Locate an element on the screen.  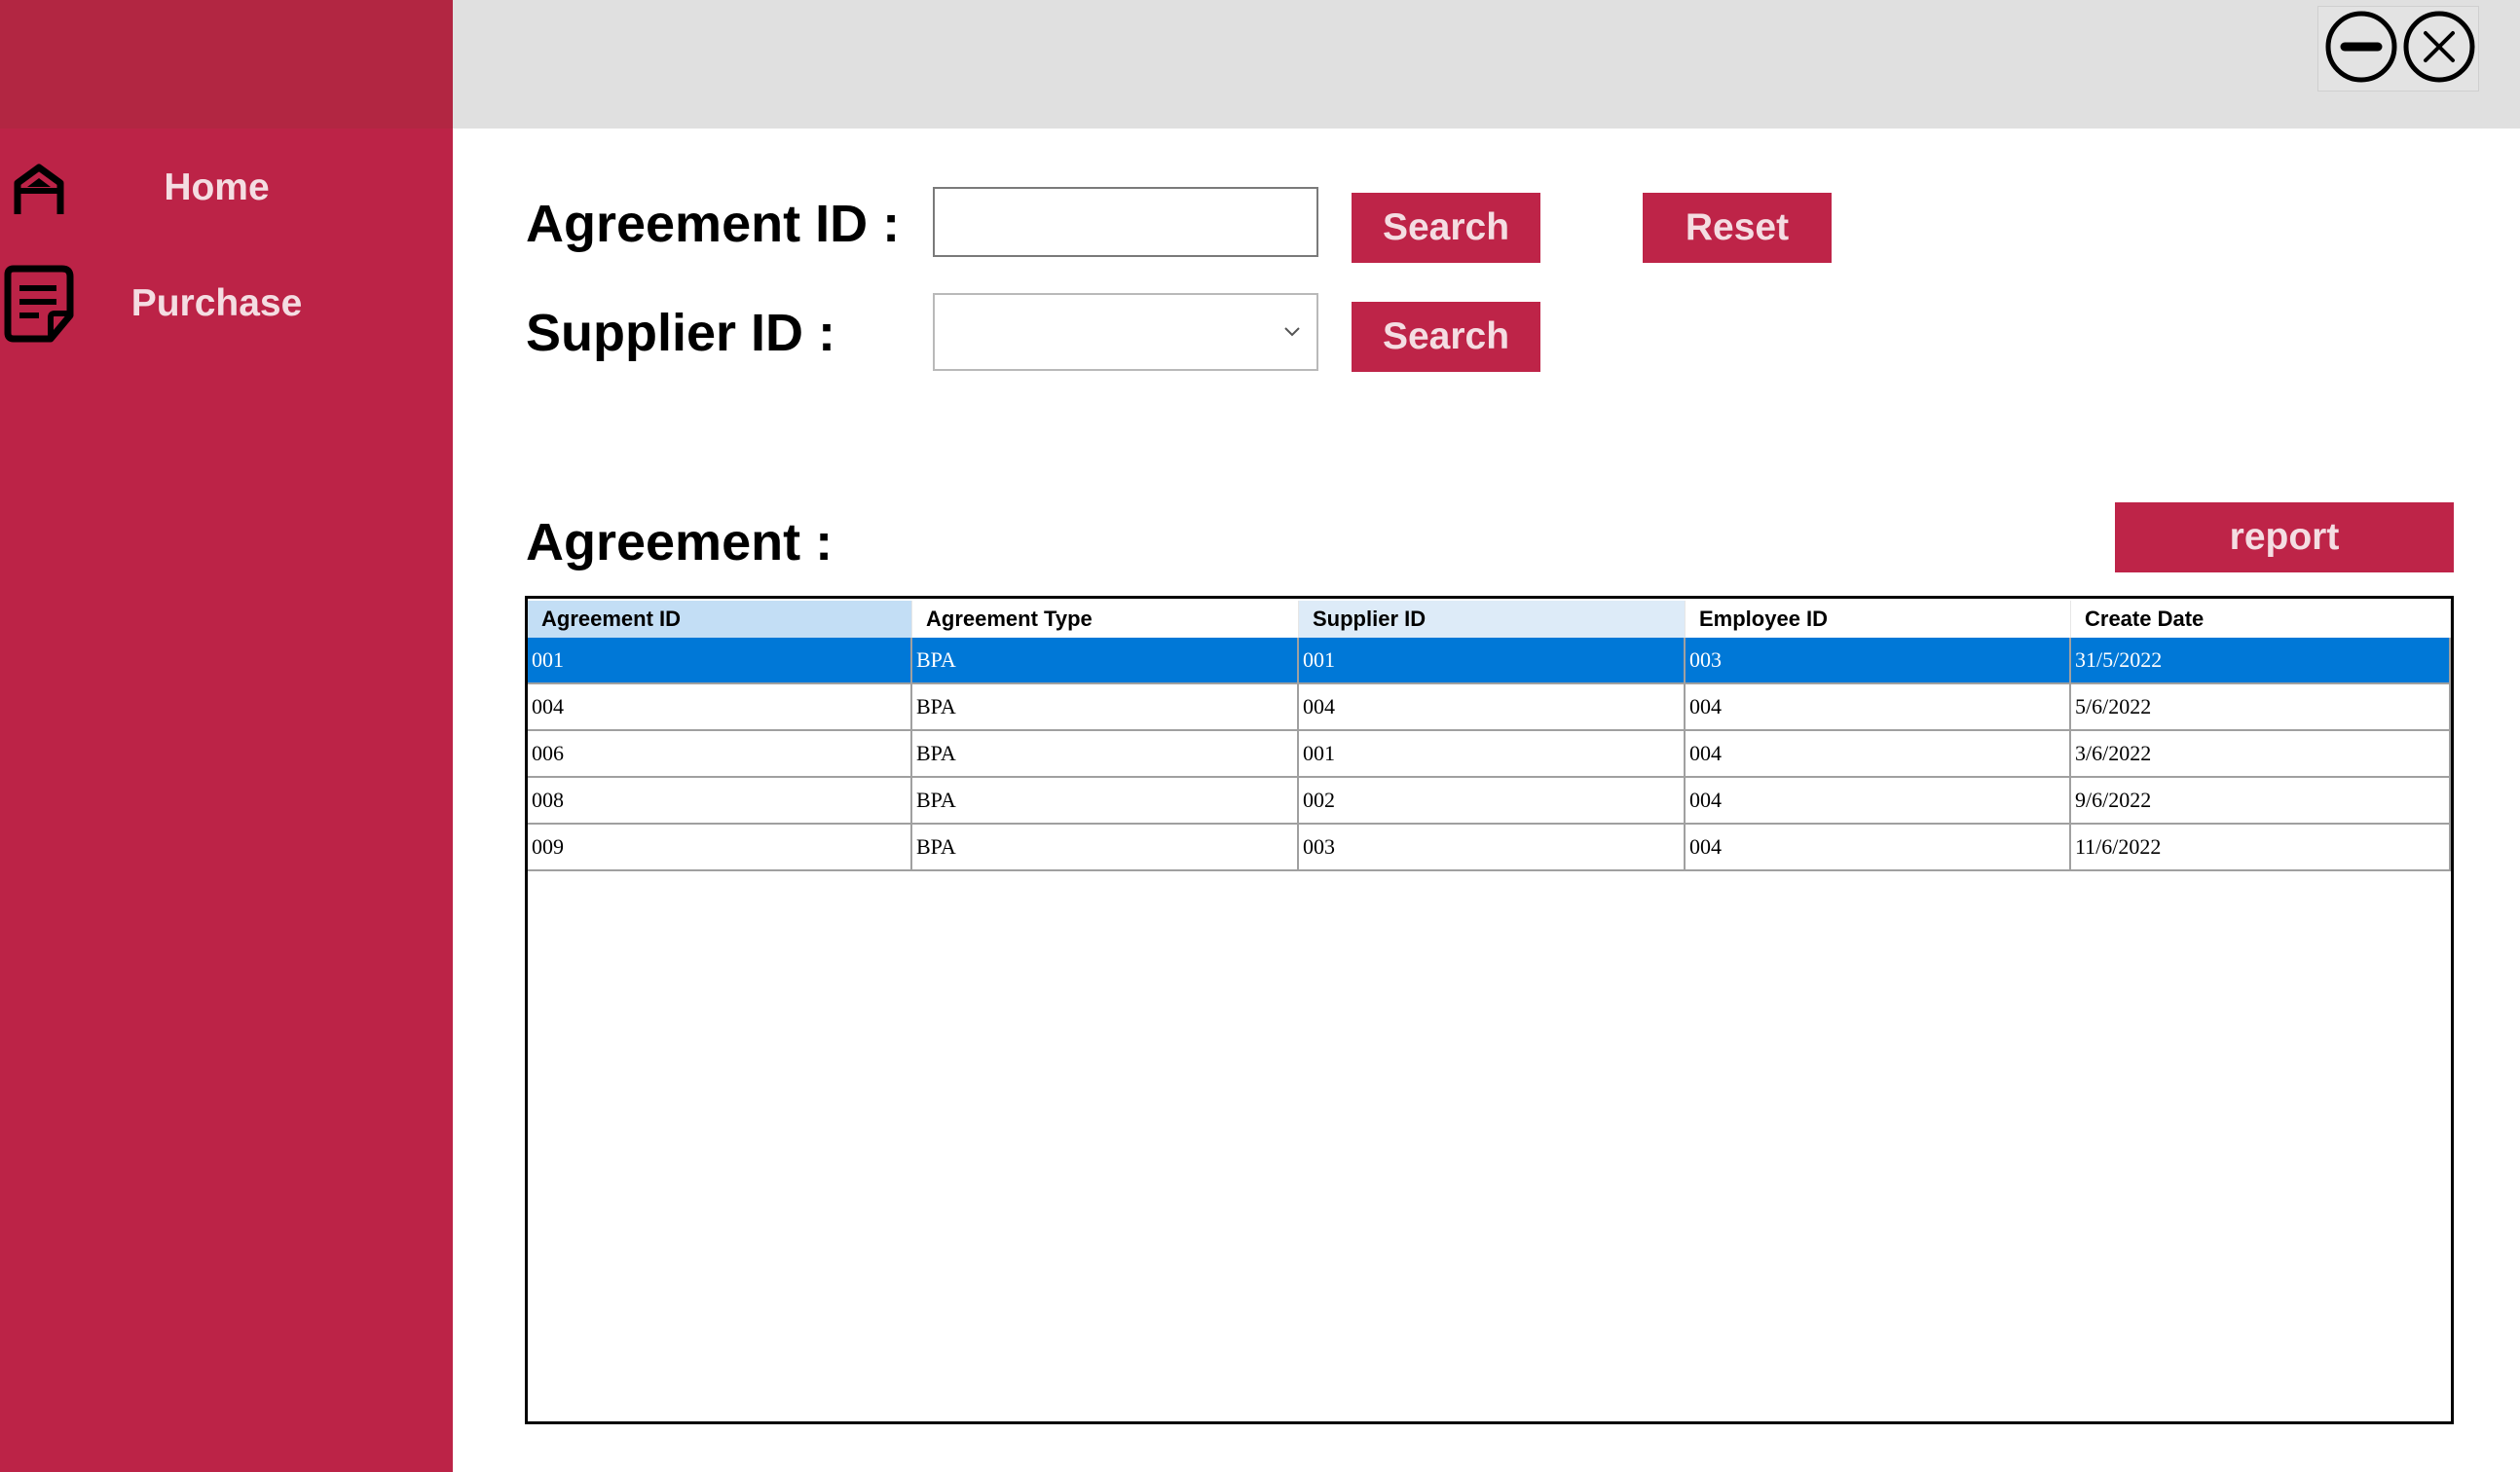
sidebar-item-label: Home is located at coordinates (217, 187).